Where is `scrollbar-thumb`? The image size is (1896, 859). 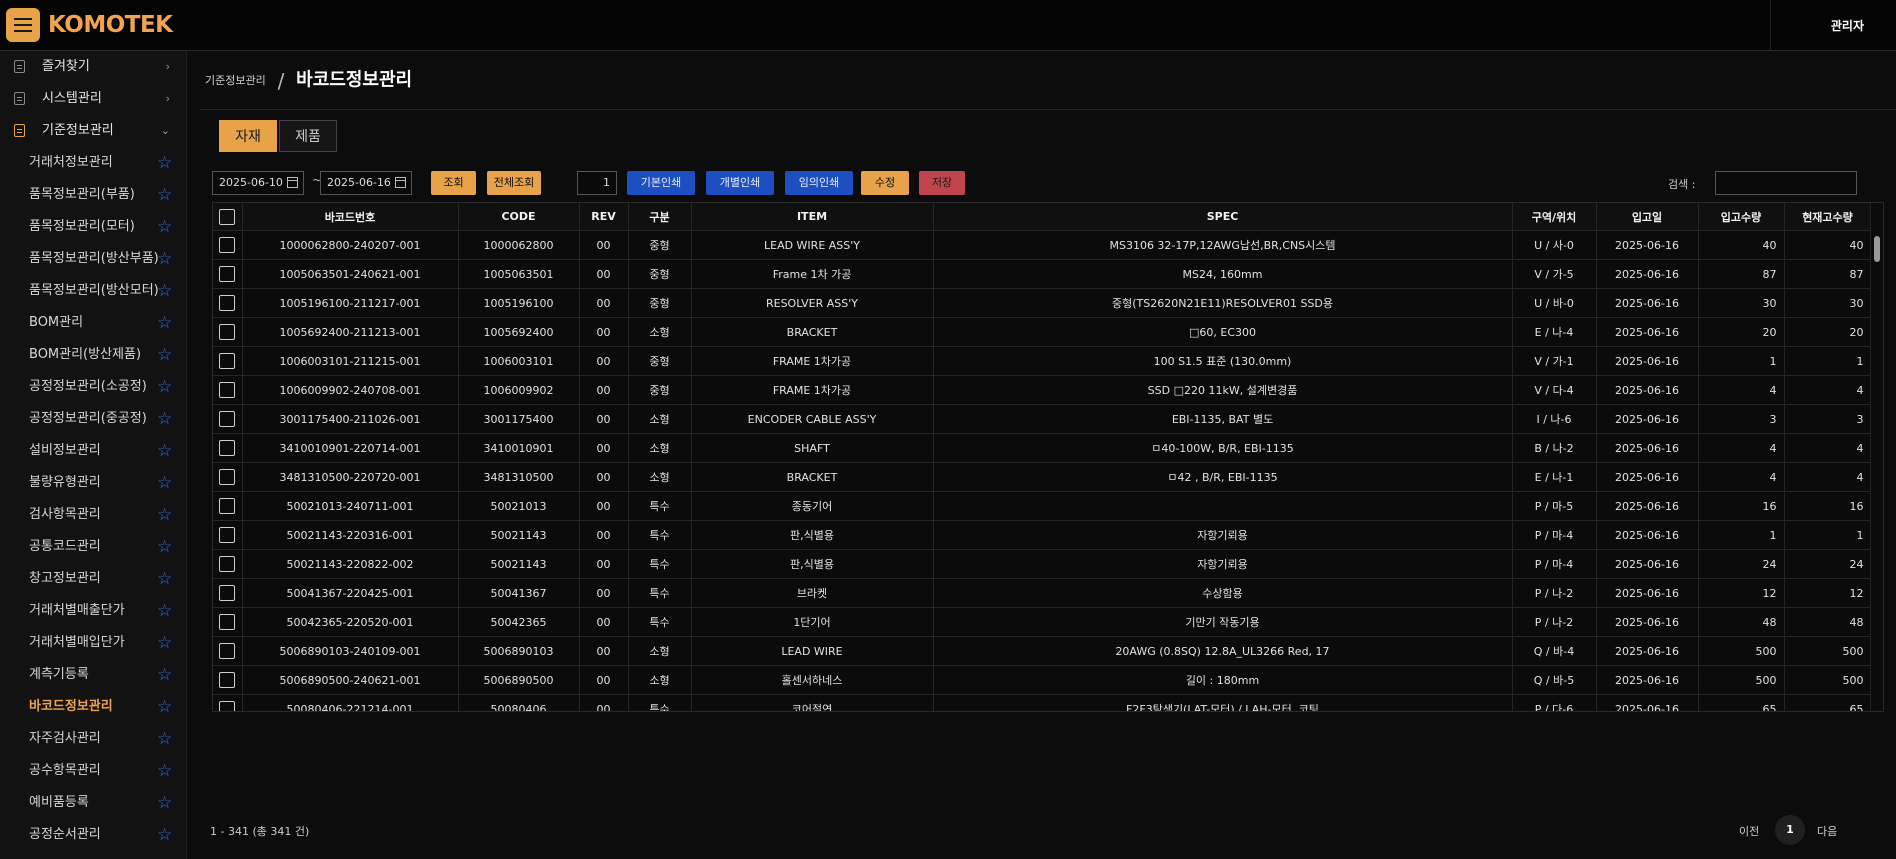
scrollbar-thumb is located at coordinates (1877, 249).